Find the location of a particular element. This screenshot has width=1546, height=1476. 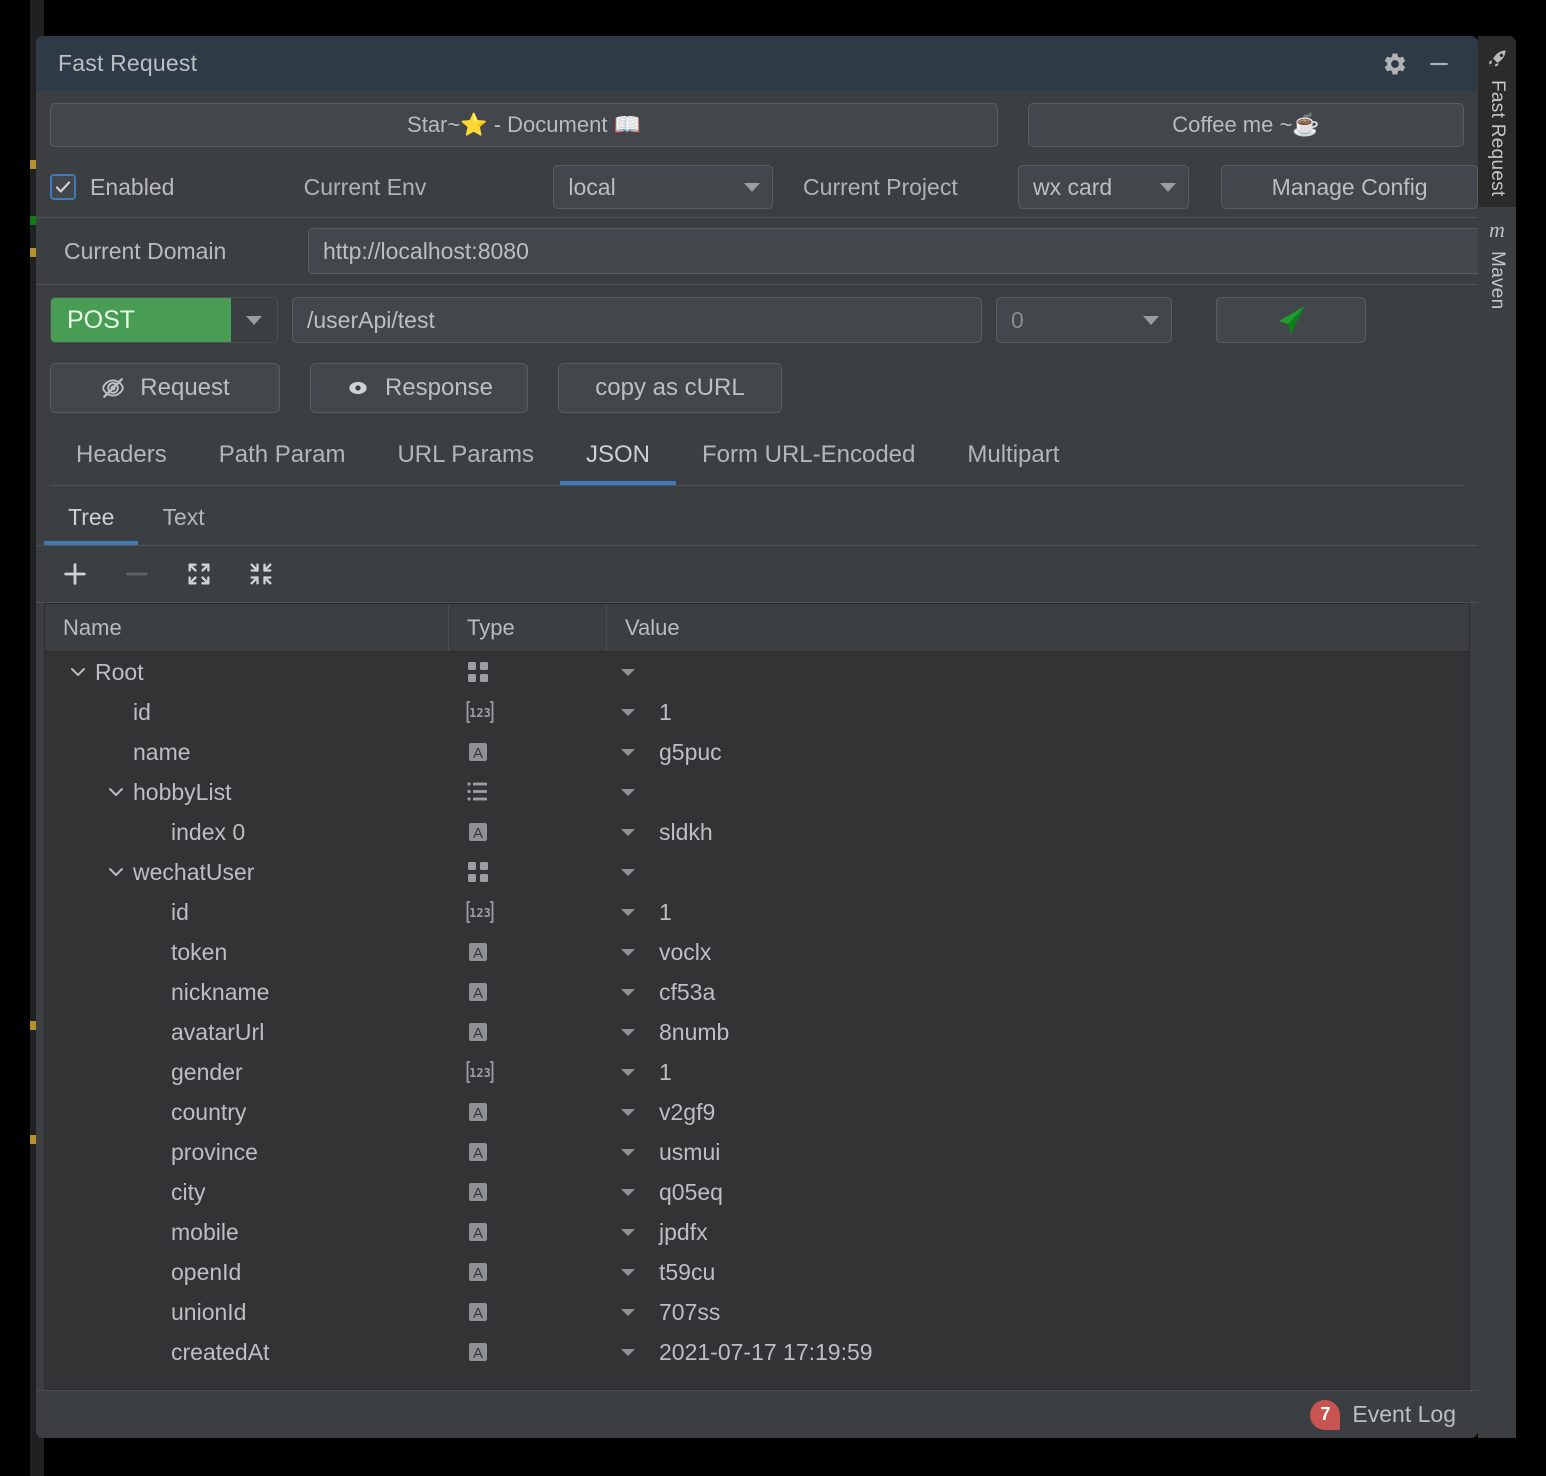

subtab-text: Text is located at coordinates (183, 521).